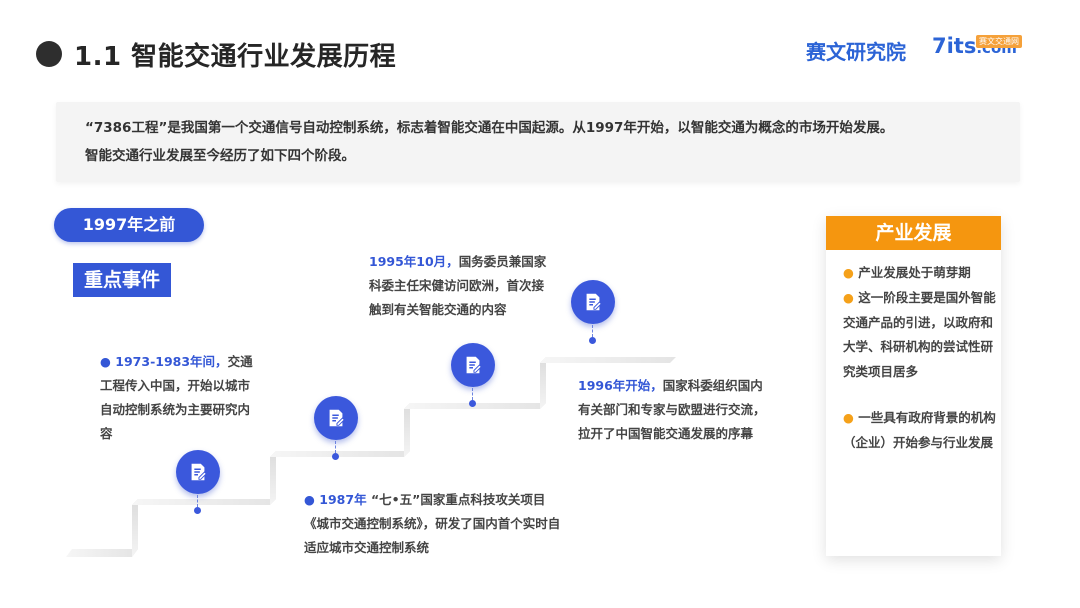 The width and height of the screenshot is (1080, 608). What do you see at coordinates (954, 46) in the screenshot?
I see `brand-7its-text: 7its` at bounding box center [954, 46].